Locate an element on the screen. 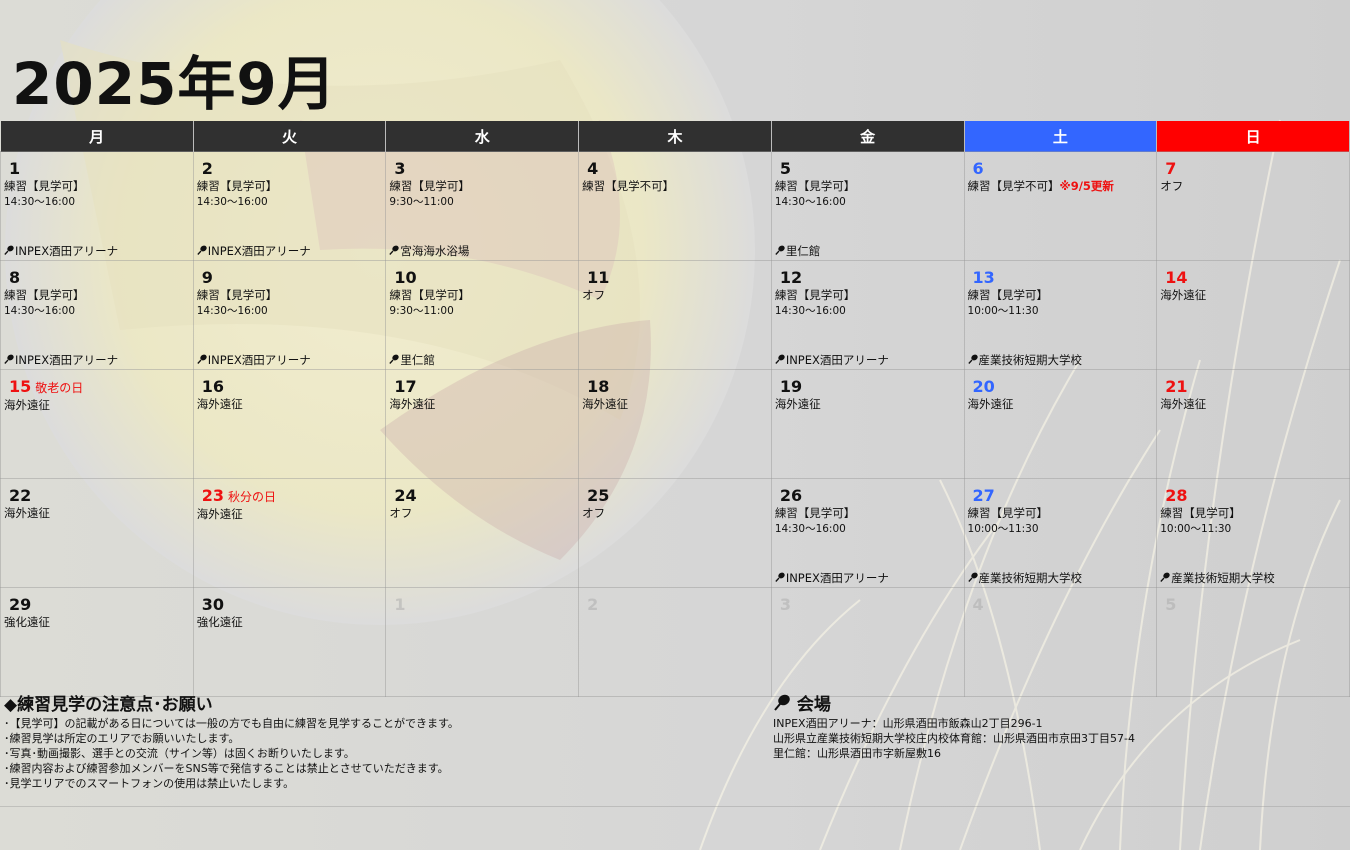  day-number: 1 is located at coordinates (400, 604).